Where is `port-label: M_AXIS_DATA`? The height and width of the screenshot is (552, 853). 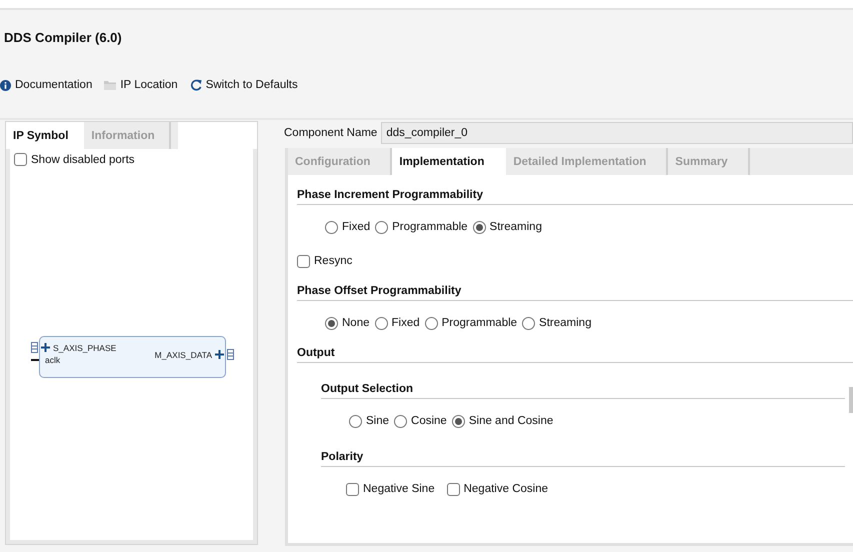
port-label: M_AXIS_DATA is located at coordinates (183, 355).